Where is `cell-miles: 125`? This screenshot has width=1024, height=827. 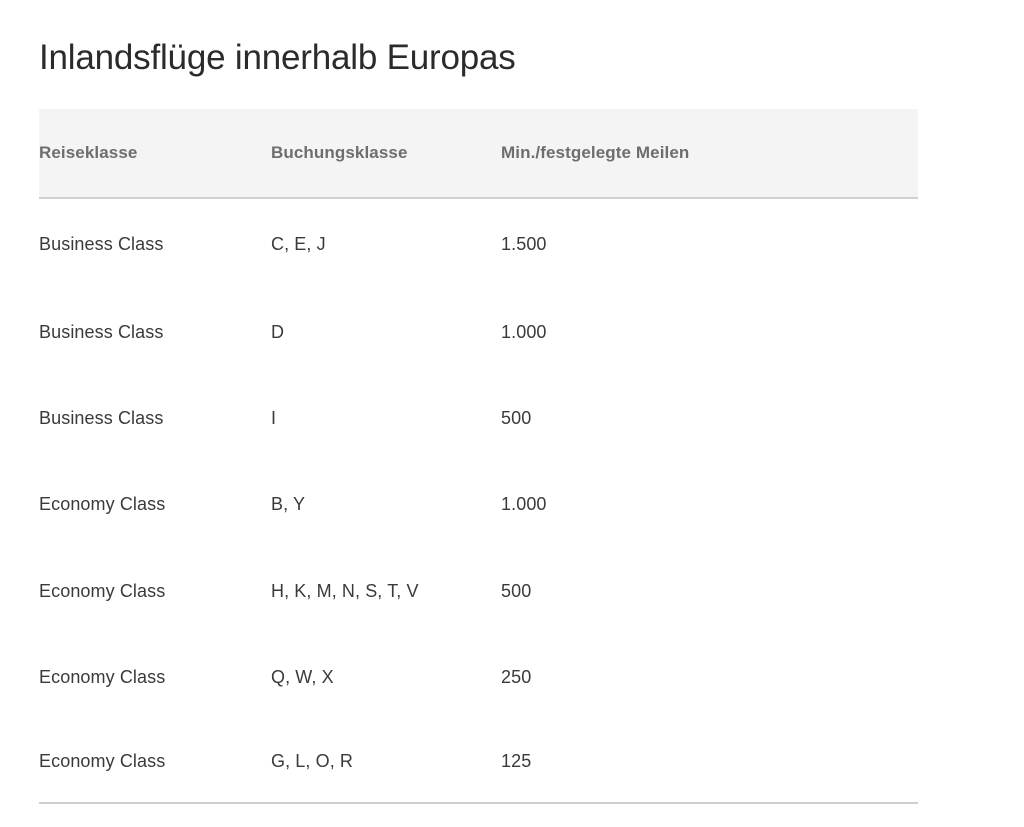 cell-miles: 125 is located at coordinates (709, 762).